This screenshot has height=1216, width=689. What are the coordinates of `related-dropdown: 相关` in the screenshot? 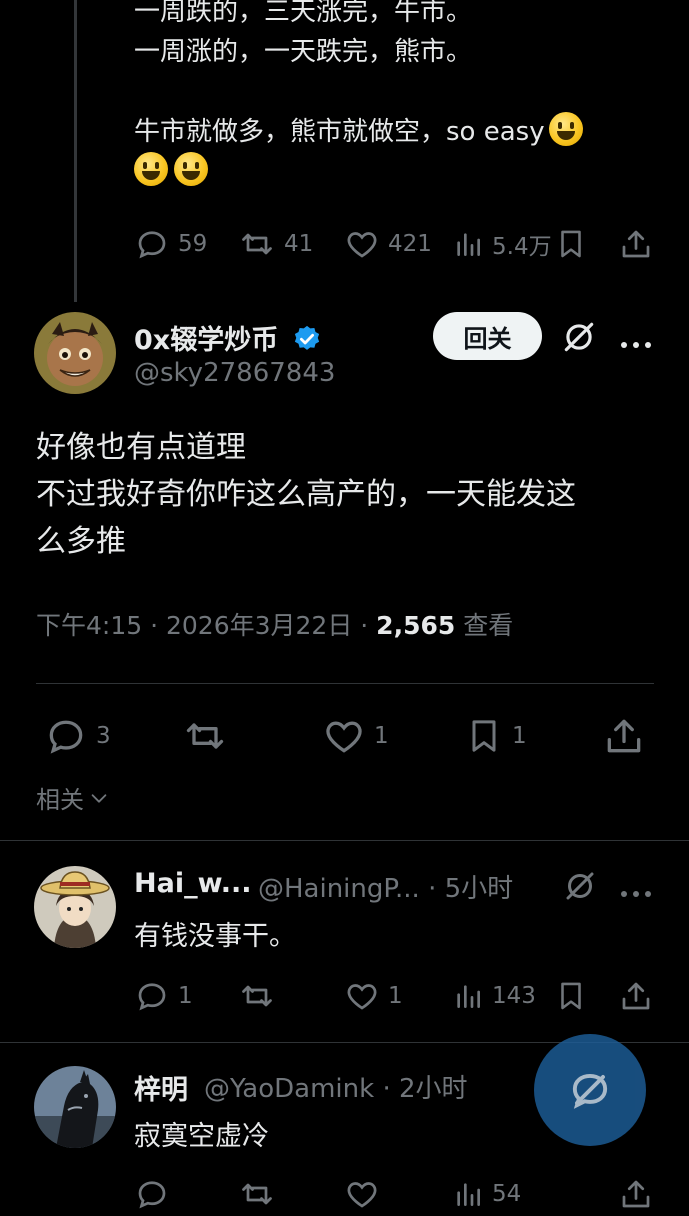 It's located at (73, 797).